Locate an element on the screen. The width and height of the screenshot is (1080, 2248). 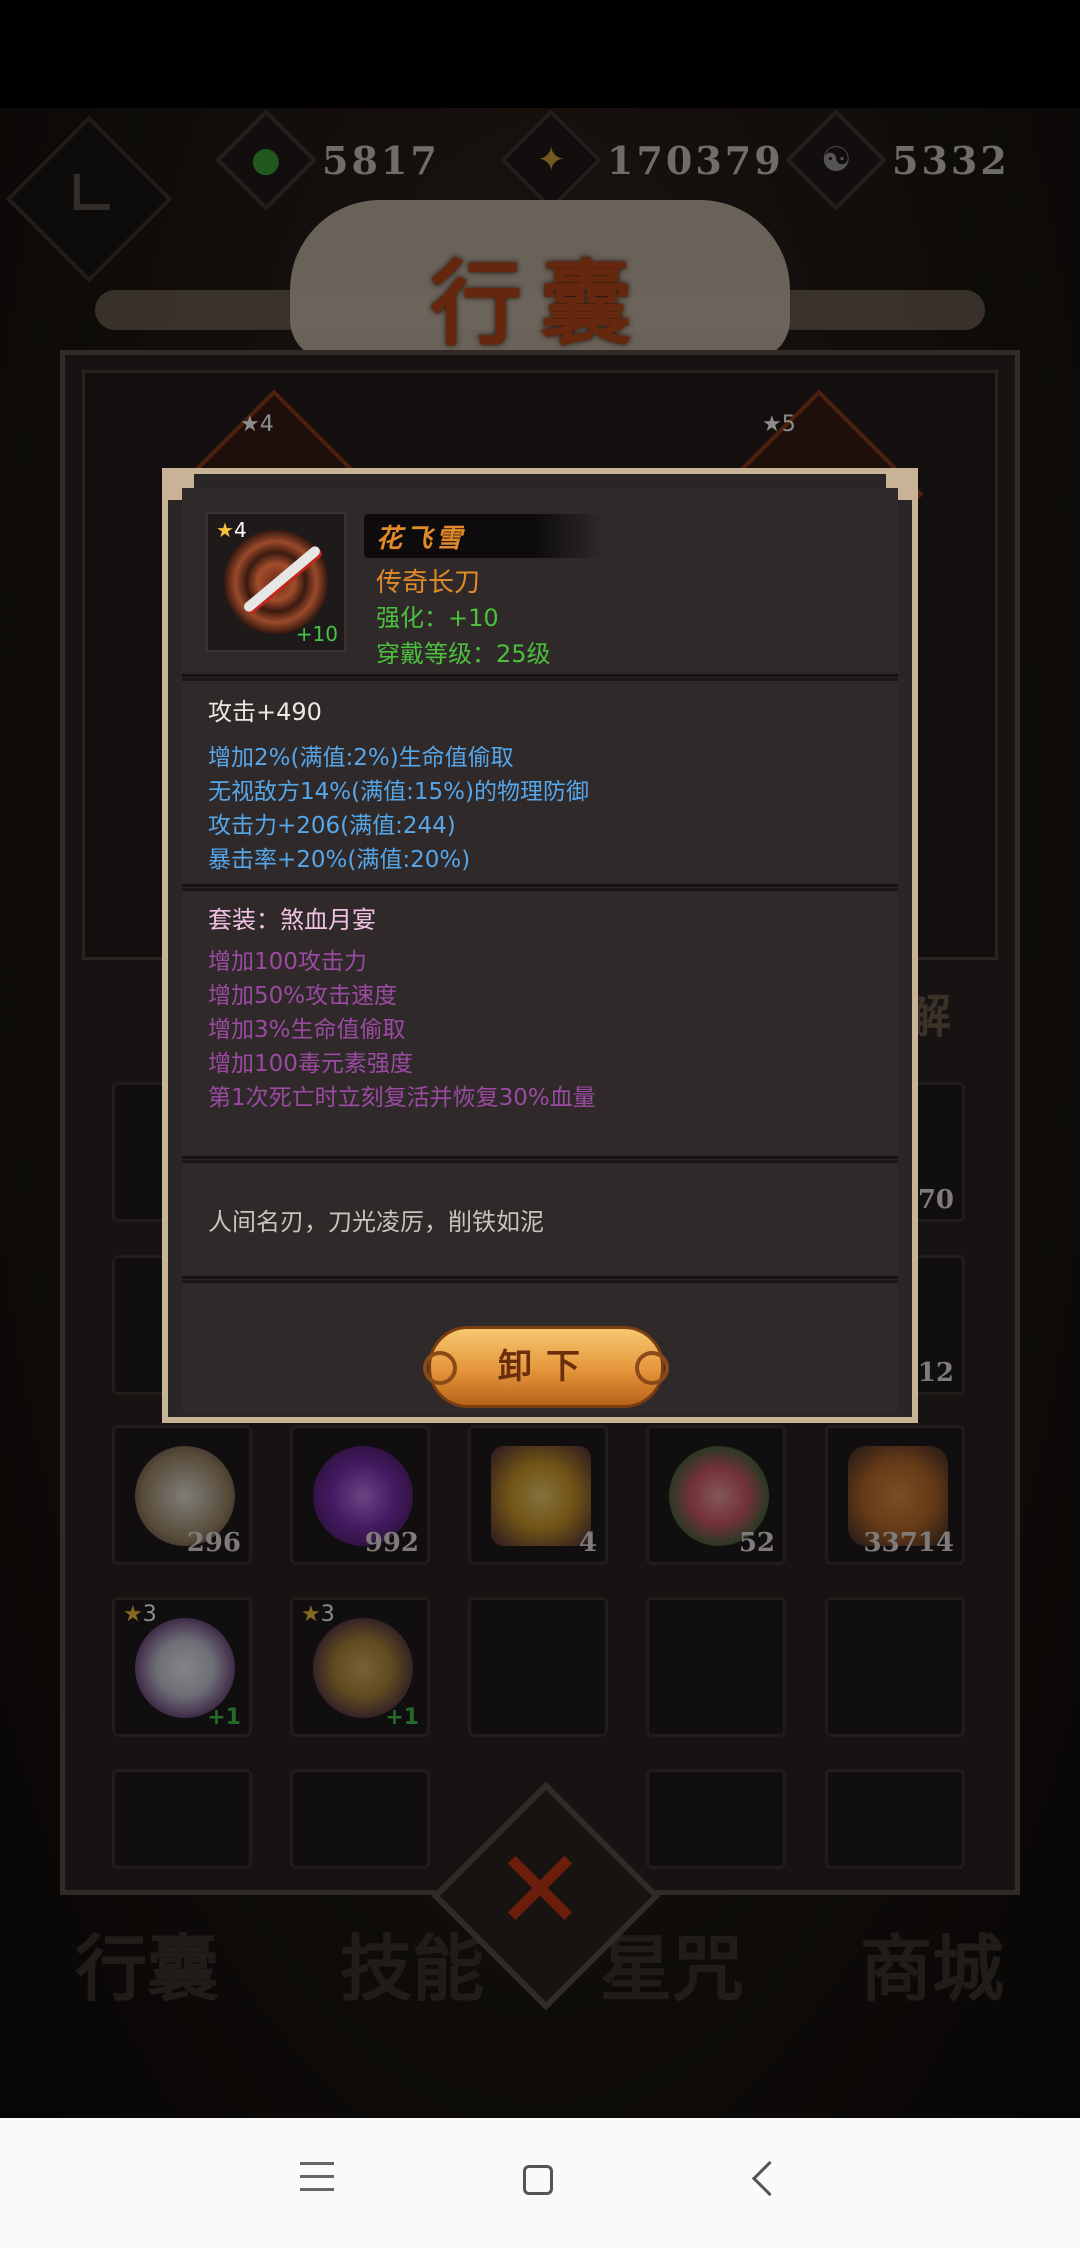
unequip-label: 卸下 is located at coordinates (546, 1367).